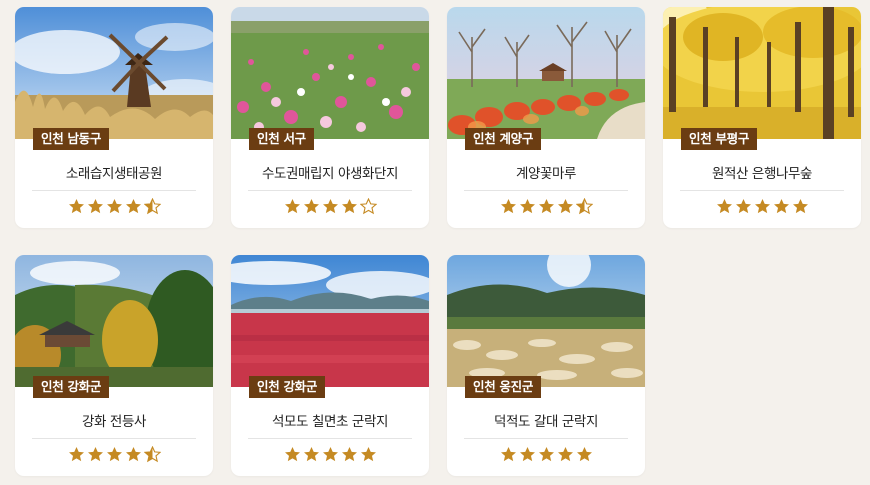  I want to click on red-salt-marsh-photo, so click(330, 321).